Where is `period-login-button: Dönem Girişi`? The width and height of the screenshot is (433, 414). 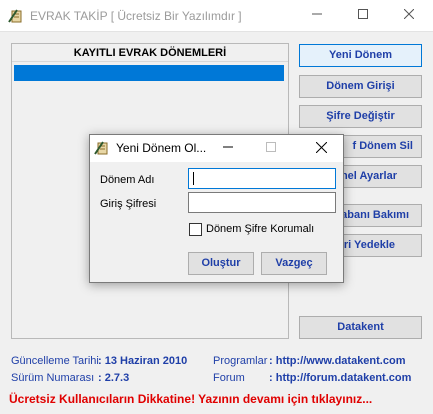
period-login-button: Dönem Girişi is located at coordinates (360, 86).